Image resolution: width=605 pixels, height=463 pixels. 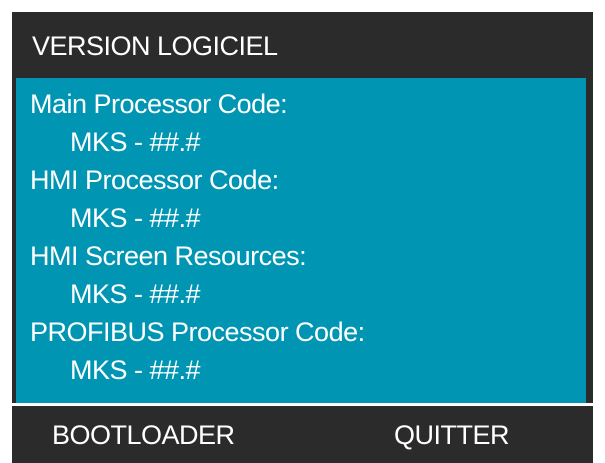 What do you see at coordinates (159, 104) in the screenshot?
I see `main-processor-label: Main Processor Code:` at bounding box center [159, 104].